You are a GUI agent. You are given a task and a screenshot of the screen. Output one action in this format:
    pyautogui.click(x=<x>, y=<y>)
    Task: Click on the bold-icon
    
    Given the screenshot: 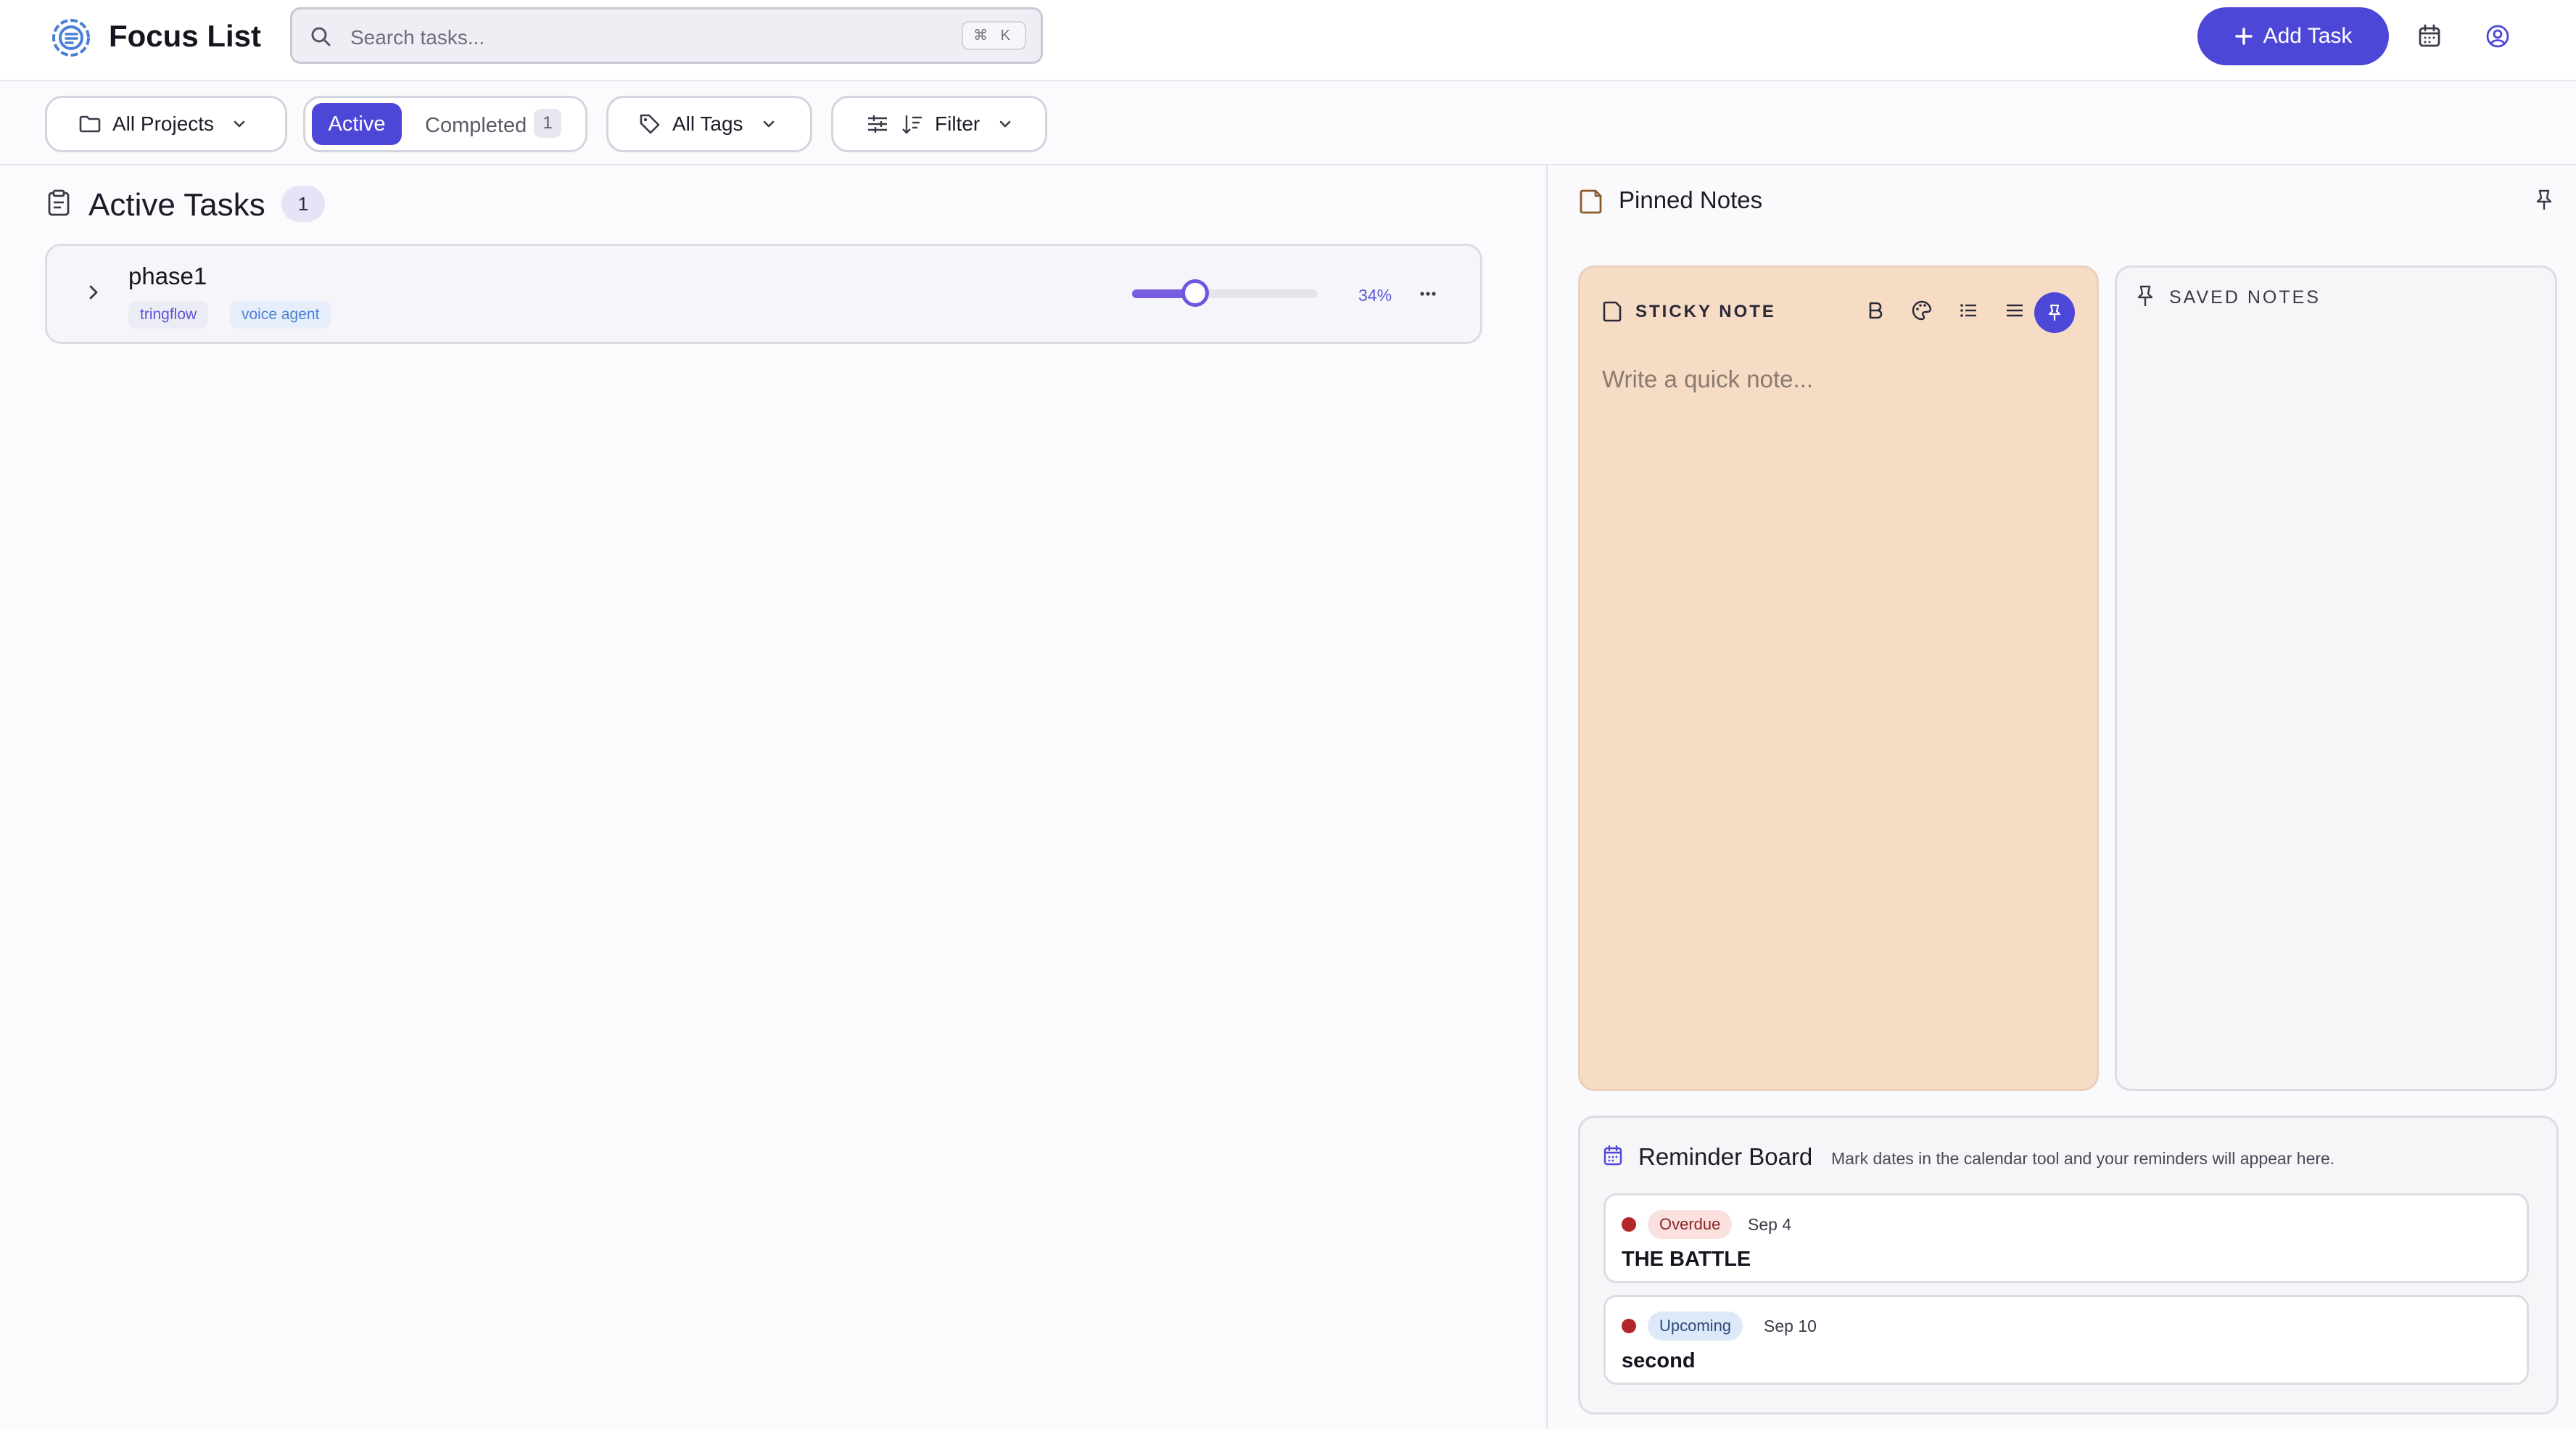 What is the action you would take?
    pyautogui.click(x=1876, y=310)
    